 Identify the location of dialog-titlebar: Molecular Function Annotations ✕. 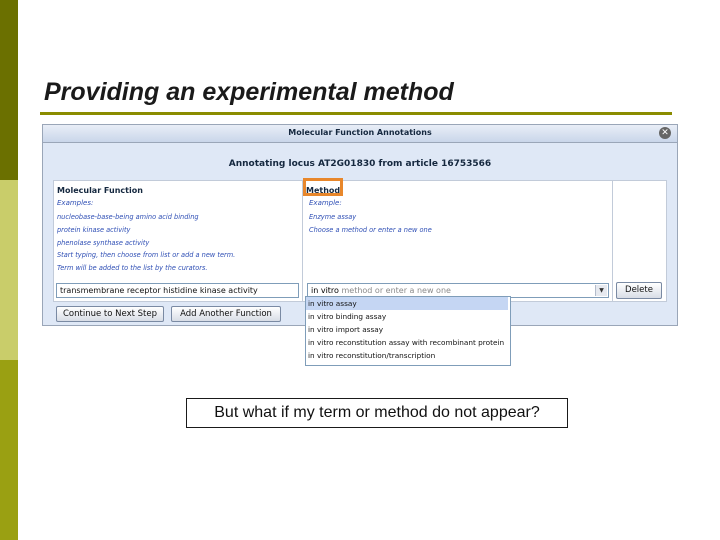
(360, 134).